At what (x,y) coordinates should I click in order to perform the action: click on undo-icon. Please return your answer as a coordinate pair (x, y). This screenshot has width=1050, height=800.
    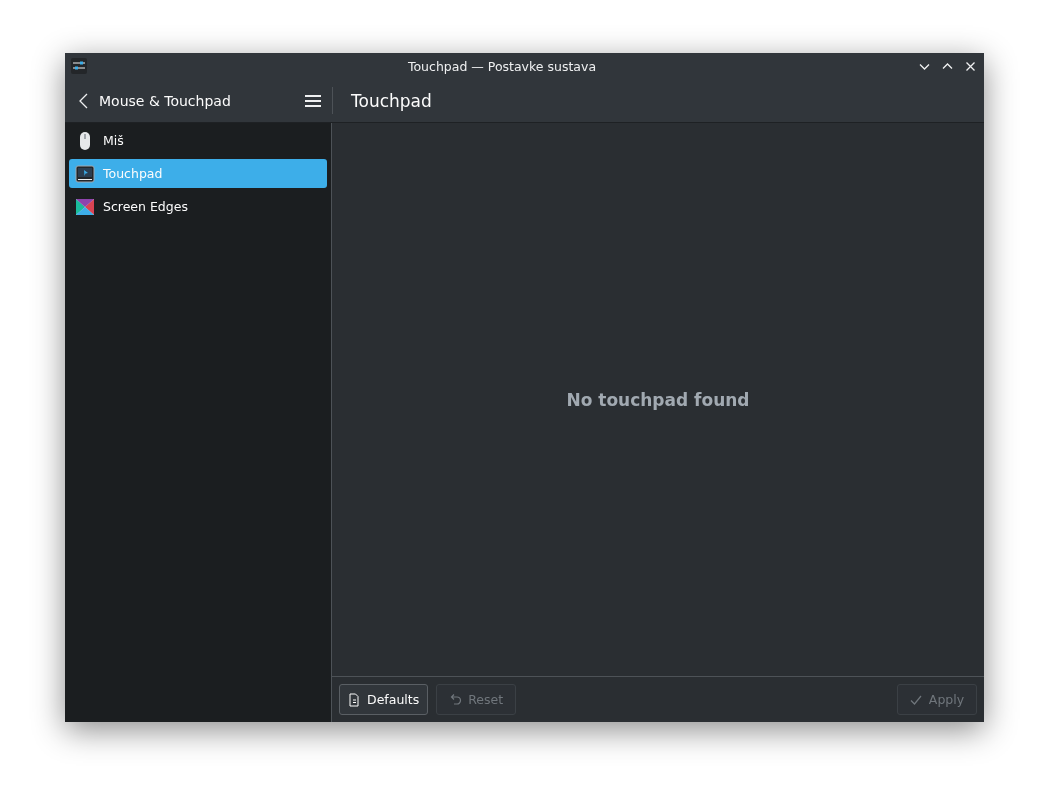
    Looking at the image, I should click on (455, 699).